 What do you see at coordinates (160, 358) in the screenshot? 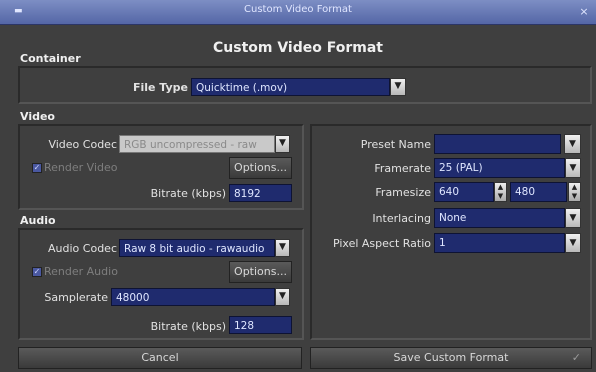
I see `cancel-button: Cancel` at bounding box center [160, 358].